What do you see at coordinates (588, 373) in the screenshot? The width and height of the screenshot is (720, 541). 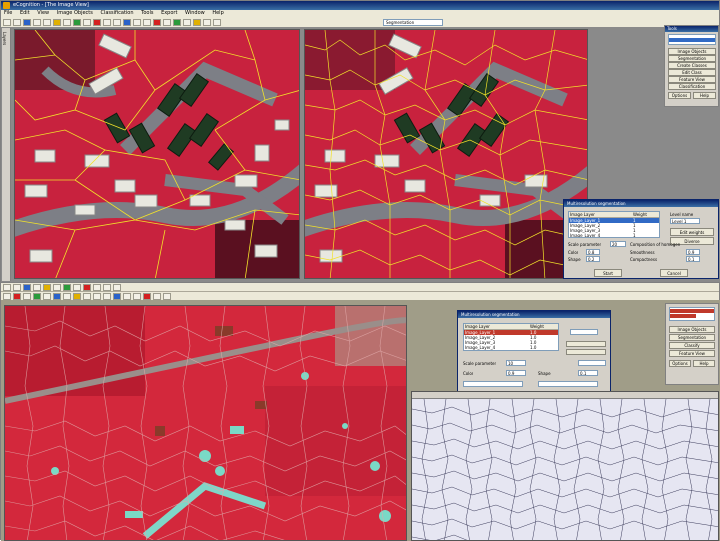 I see `bottom-shape-field: 0.1` at bounding box center [588, 373].